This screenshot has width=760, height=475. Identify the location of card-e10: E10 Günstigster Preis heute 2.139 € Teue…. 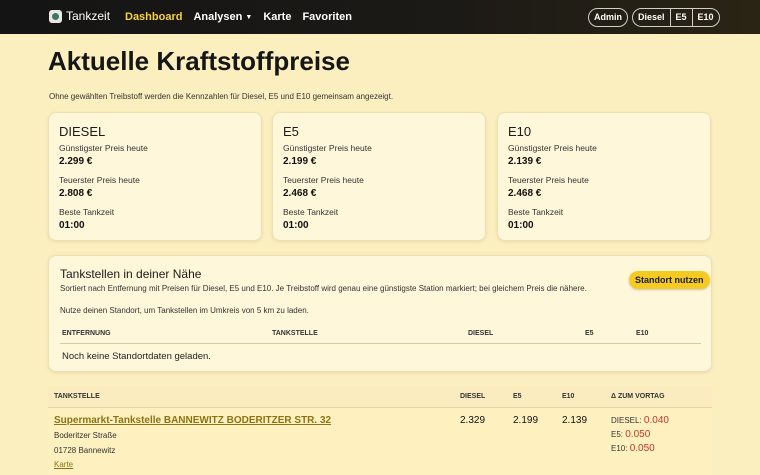
(604, 176).